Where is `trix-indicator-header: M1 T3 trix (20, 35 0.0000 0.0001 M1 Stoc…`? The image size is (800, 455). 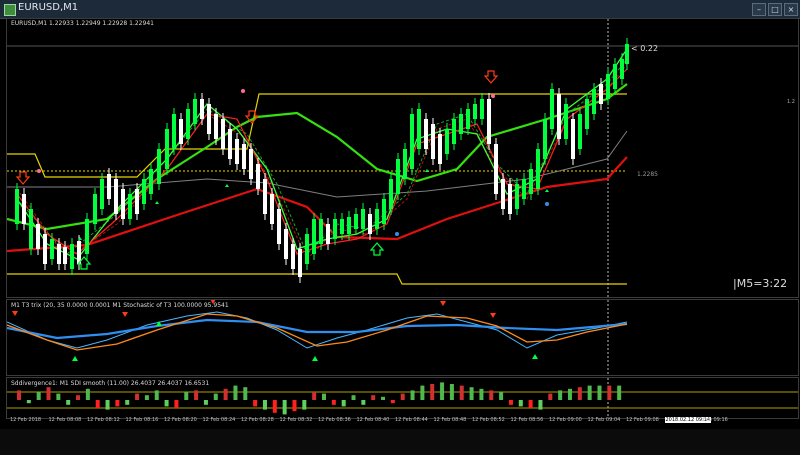
trix-indicator-header: M1 T3 trix (20, 35 0.0000 0.0001 M1 Stoc… is located at coordinates (120, 305).